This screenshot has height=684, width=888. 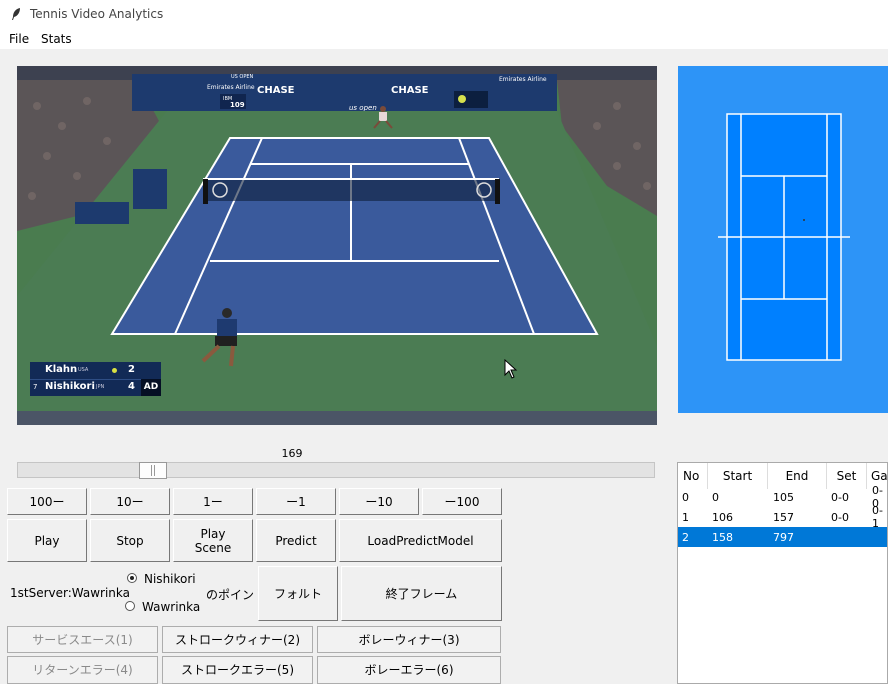 What do you see at coordinates (131, 386) in the screenshot?
I see `player-score: 4` at bounding box center [131, 386].